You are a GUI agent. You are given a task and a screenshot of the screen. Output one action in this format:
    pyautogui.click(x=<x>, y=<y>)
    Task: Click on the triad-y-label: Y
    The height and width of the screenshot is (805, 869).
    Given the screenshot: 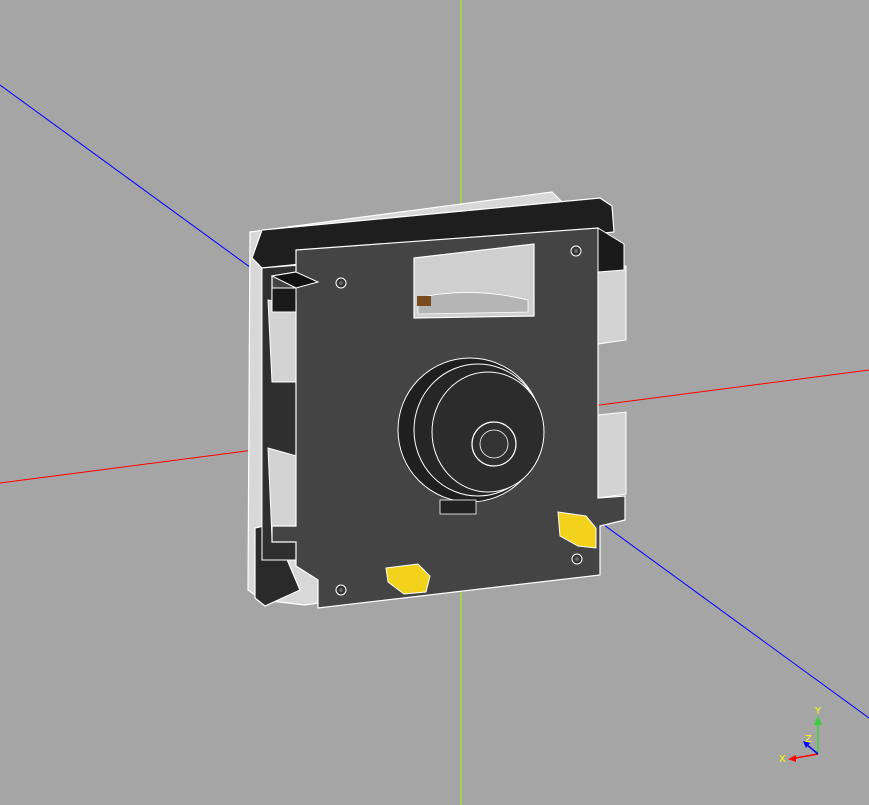 What is the action you would take?
    pyautogui.click(x=818, y=711)
    